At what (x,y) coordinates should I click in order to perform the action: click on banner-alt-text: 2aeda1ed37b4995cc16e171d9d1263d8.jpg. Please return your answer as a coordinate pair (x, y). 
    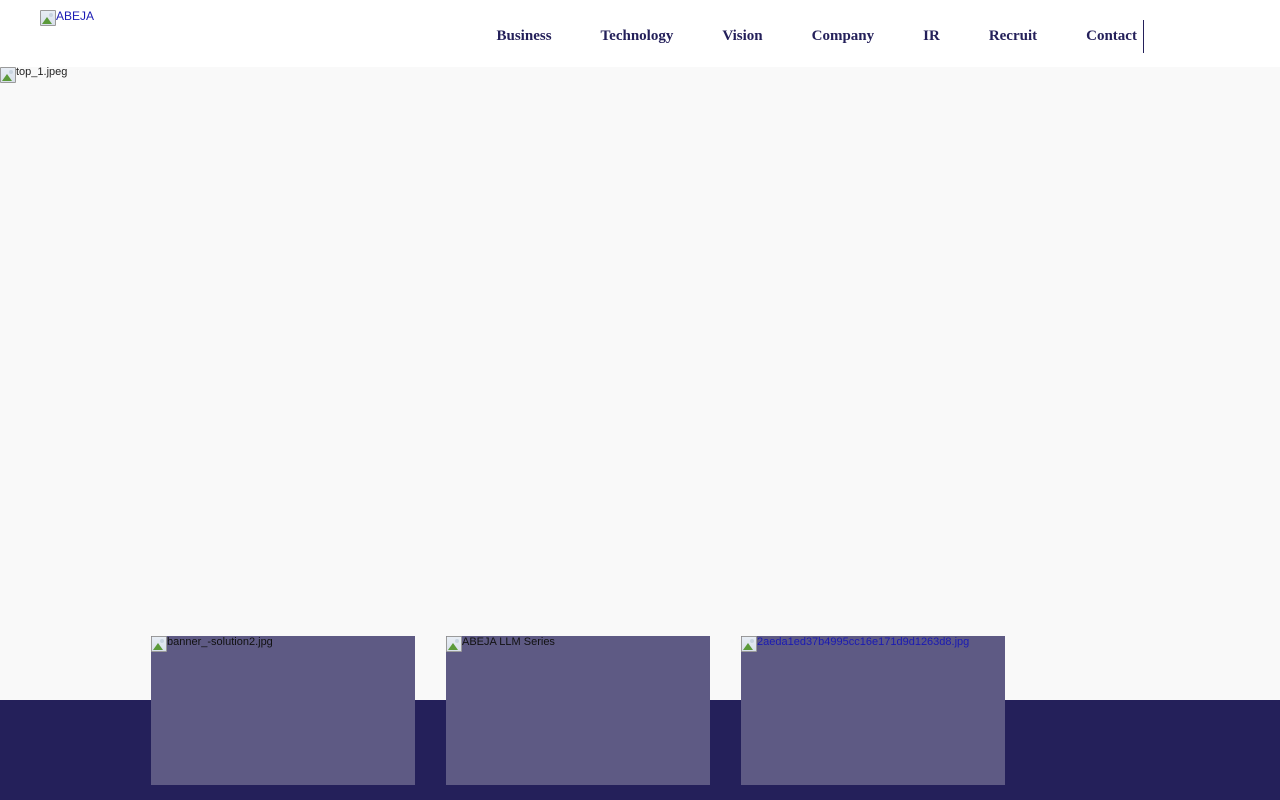
    Looking at the image, I should click on (863, 642).